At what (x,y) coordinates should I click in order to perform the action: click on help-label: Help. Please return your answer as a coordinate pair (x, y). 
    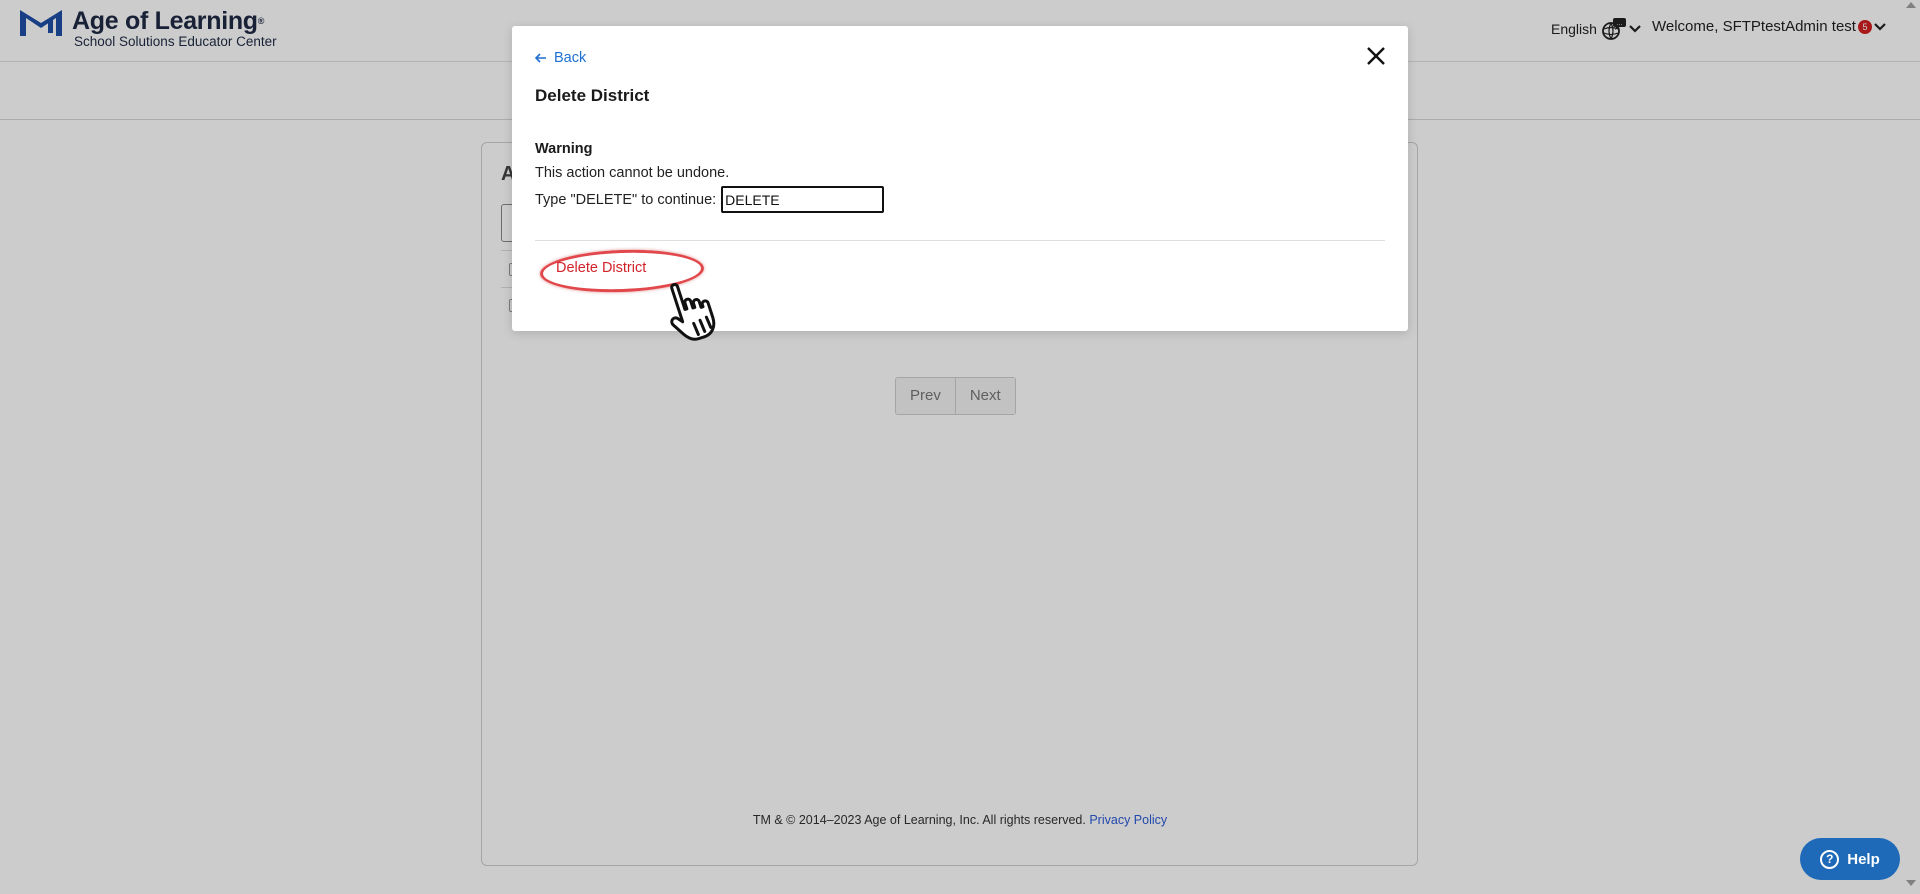
    Looking at the image, I should click on (1863, 859).